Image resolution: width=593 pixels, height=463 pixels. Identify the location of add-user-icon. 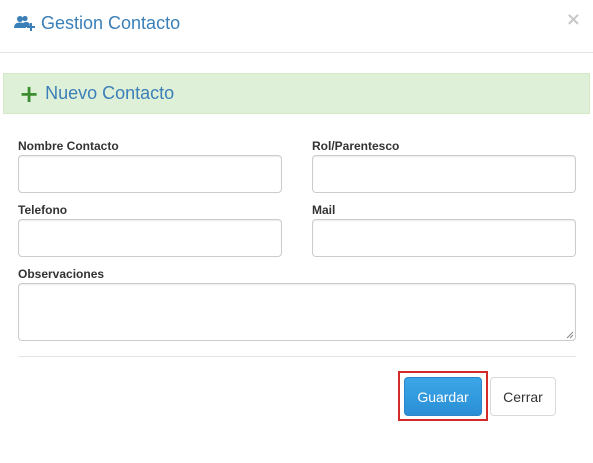
(25, 23).